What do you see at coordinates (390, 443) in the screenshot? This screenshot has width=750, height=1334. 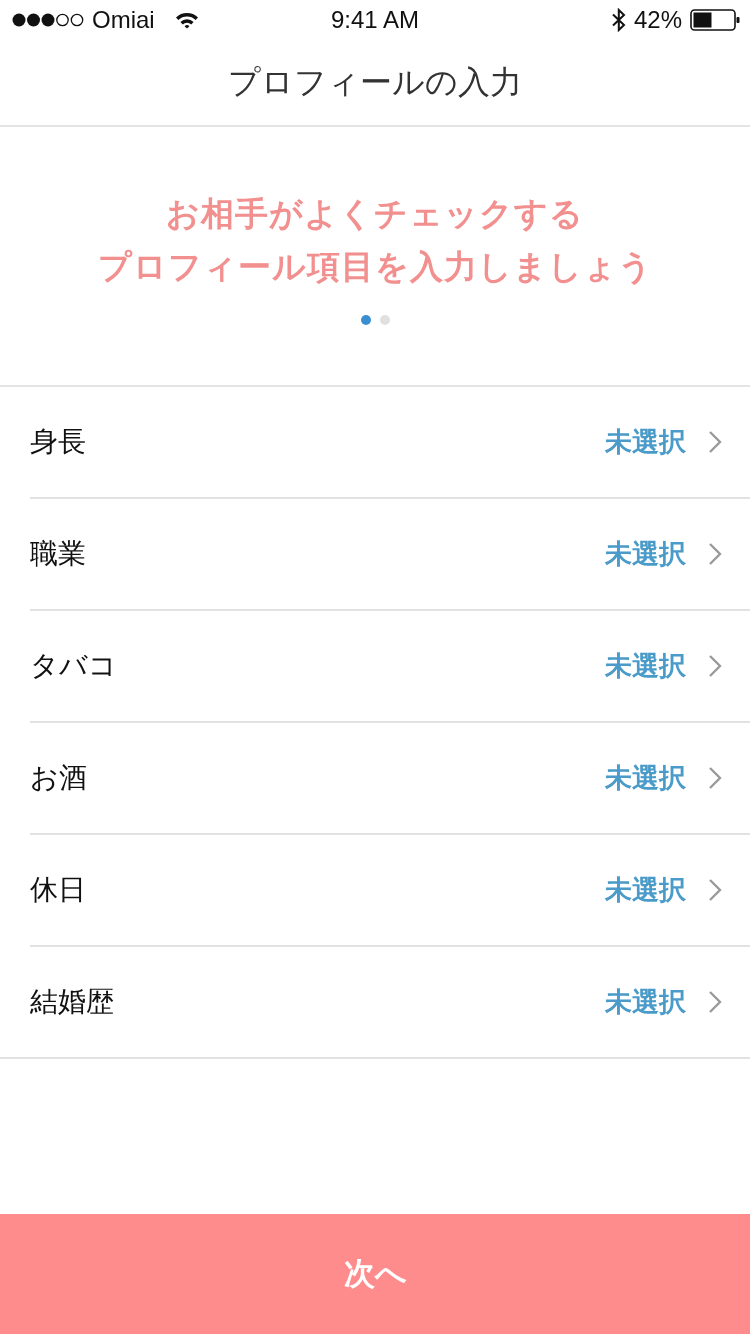 I see `profile-item-row: 身長 未選択` at bounding box center [390, 443].